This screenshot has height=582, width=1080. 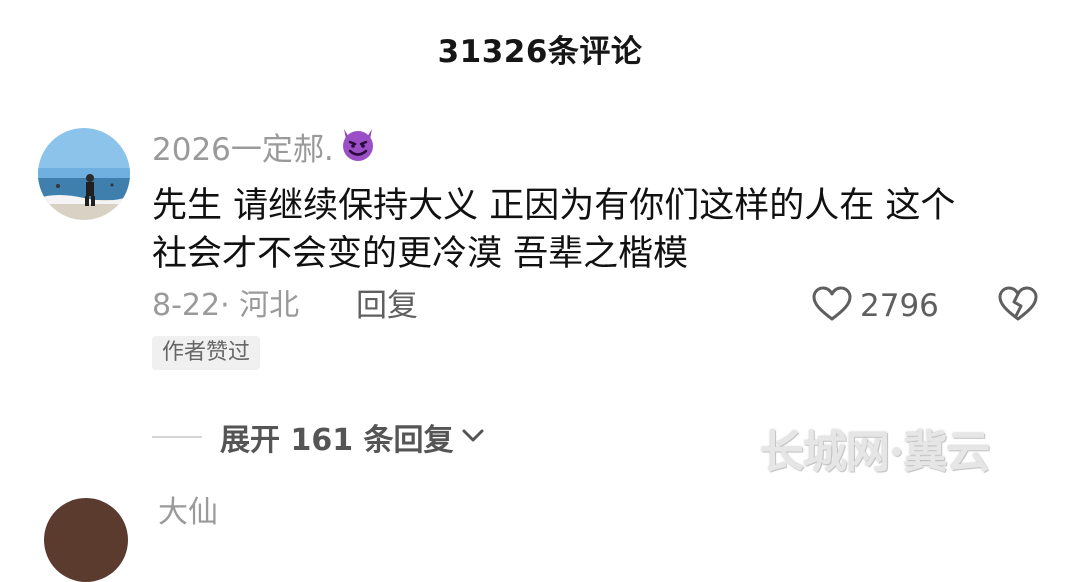 What do you see at coordinates (554, 206) in the screenshot?
I see `comment-text-line: 先生 请继续保持大义 正因为有你们这样的人在 这个` at bounding box center [554, 206].